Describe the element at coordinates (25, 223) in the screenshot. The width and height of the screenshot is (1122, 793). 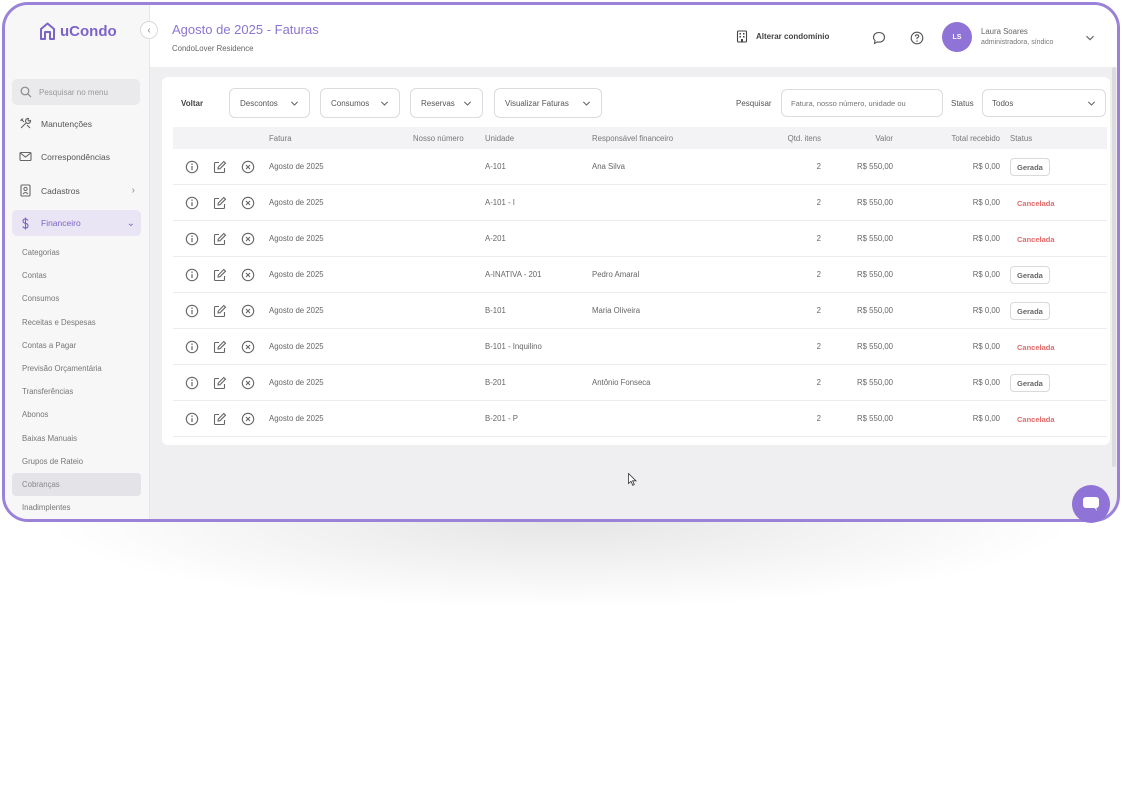
I see `dollar-icon` at that location.